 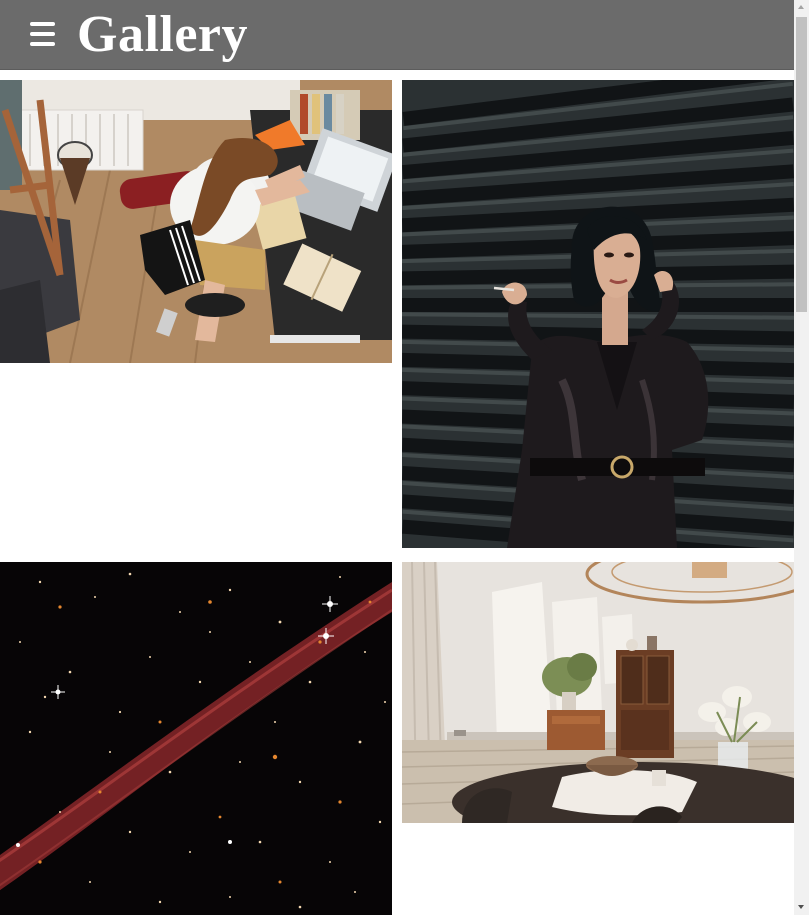 I want to click on gallery-photo-dining-room, so click(x=598, y=692).